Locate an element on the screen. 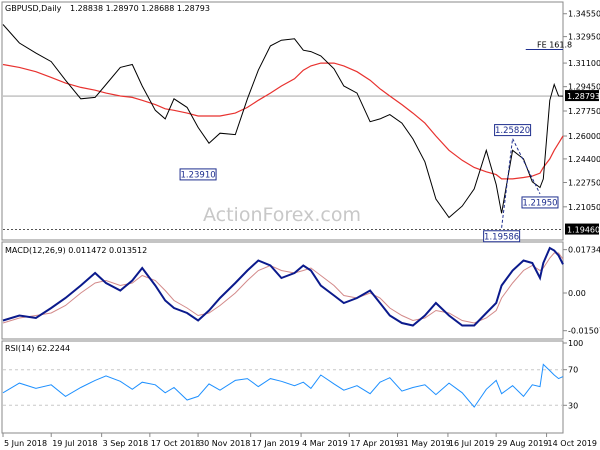 This screenshot has width=600, height=450. macd-tick-label: 0.00 is located at coordinates (577, 293).